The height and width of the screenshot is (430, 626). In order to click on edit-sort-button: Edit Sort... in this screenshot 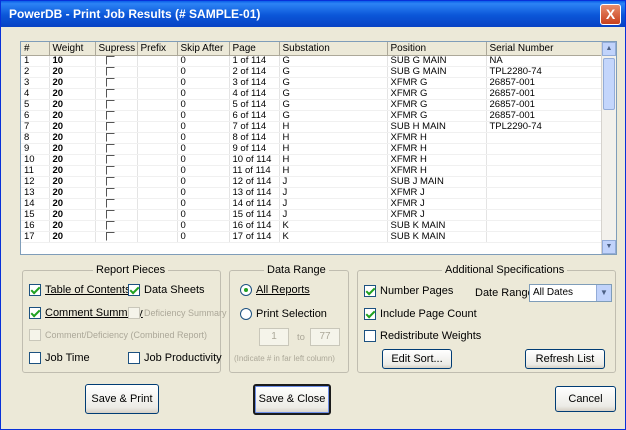, I will do `click(417, 359)`.